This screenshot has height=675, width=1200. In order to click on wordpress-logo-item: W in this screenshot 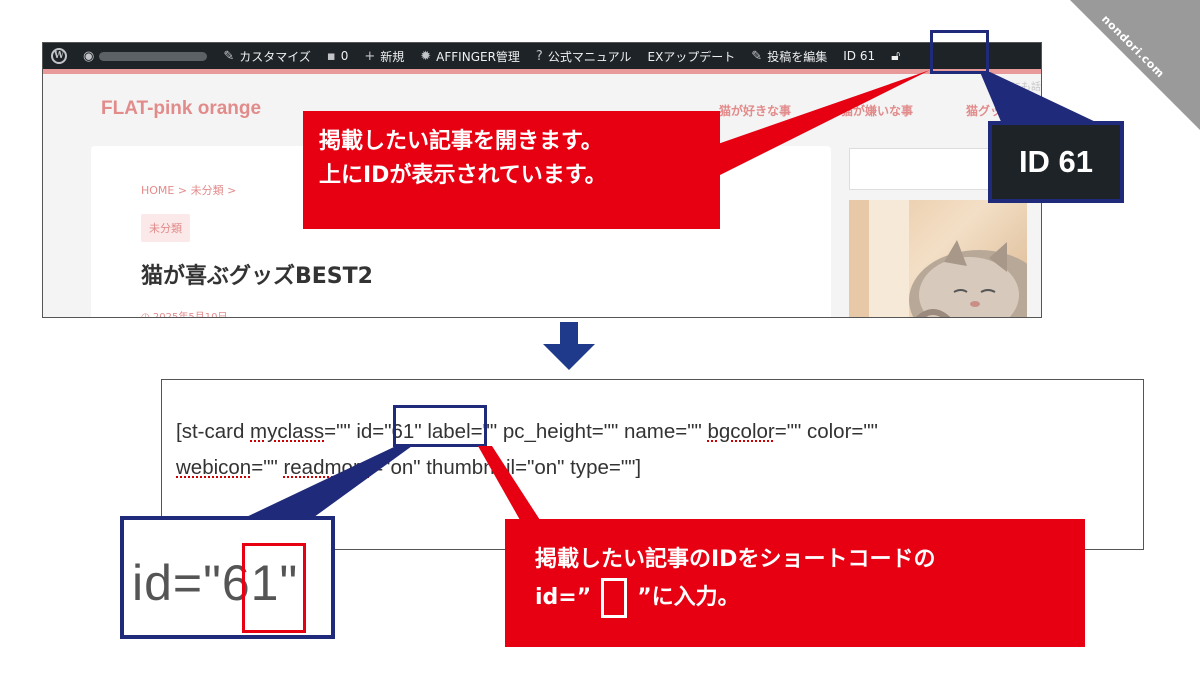, I will do `click(59, 56)`.